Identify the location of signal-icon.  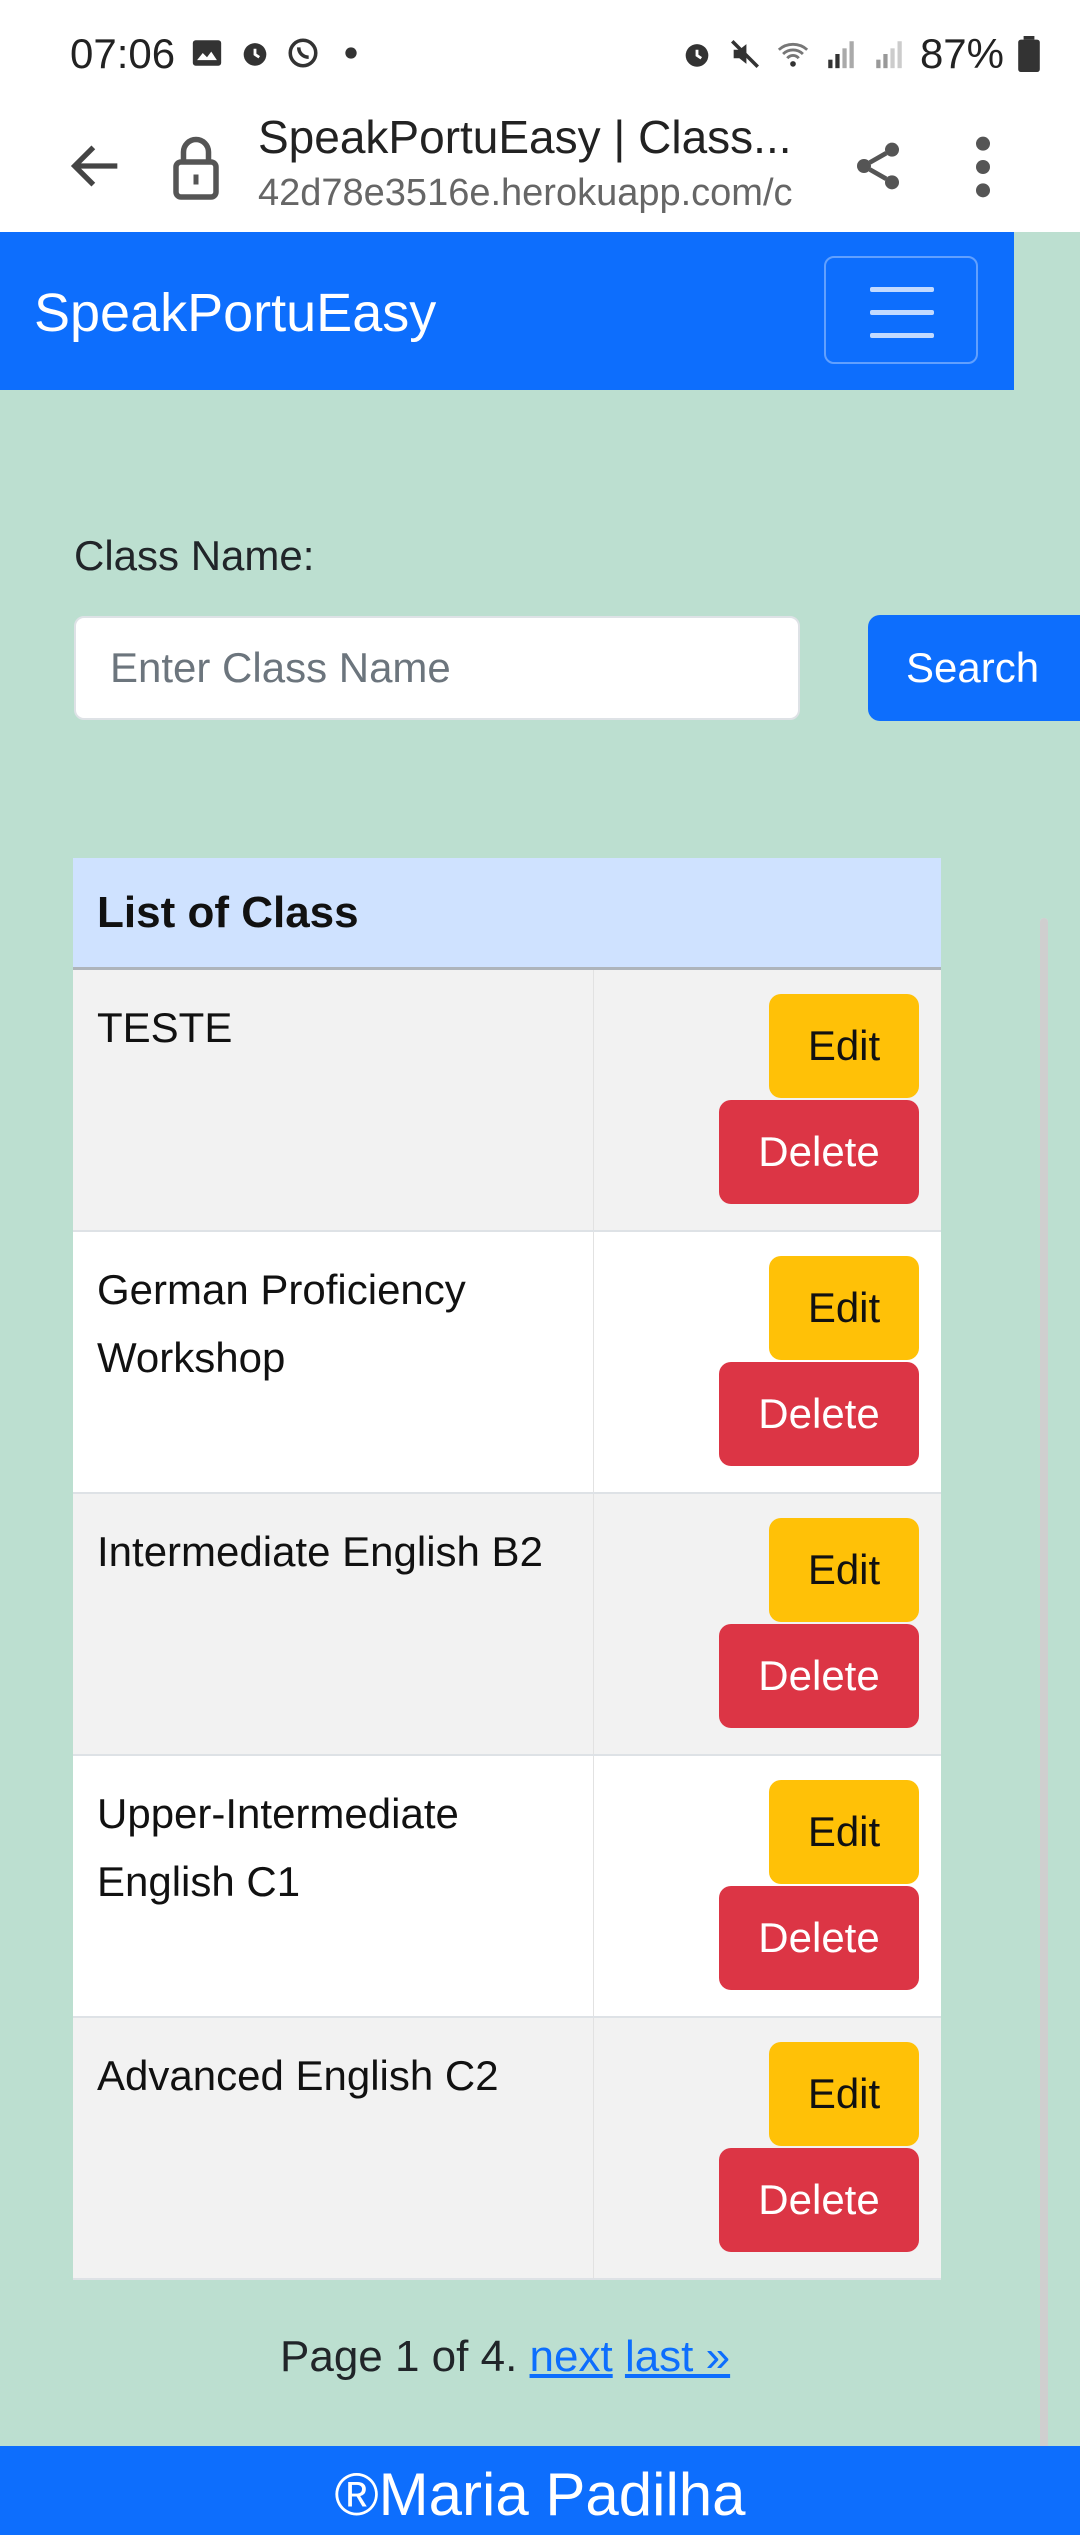
(841, 55).